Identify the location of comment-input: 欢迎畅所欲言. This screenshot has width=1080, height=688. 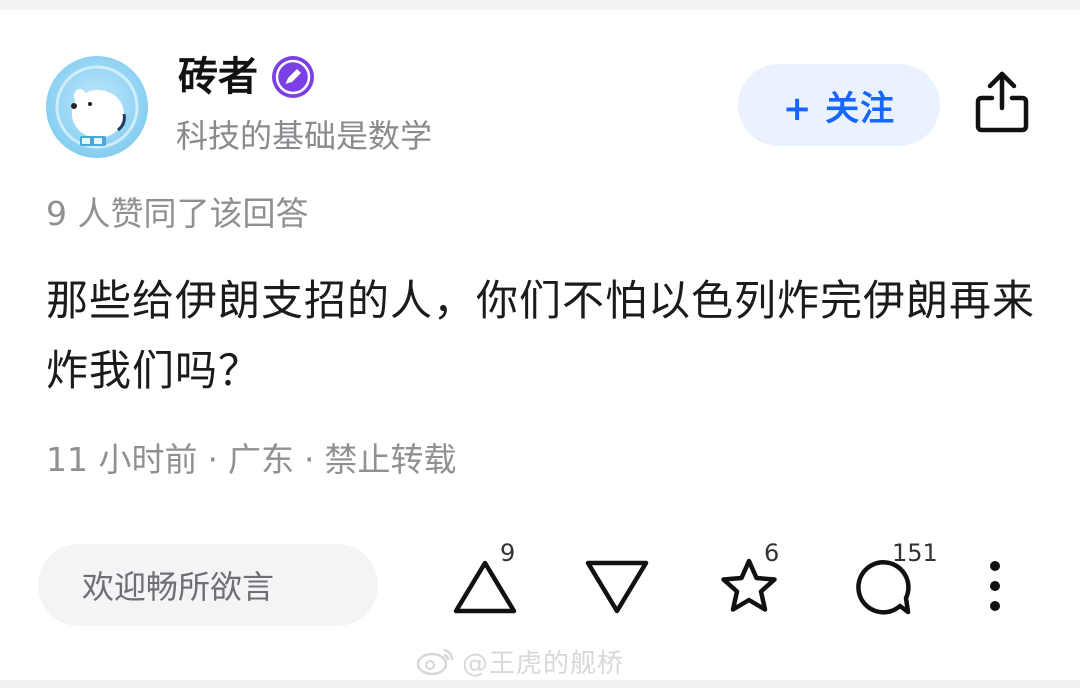
(208, 585).